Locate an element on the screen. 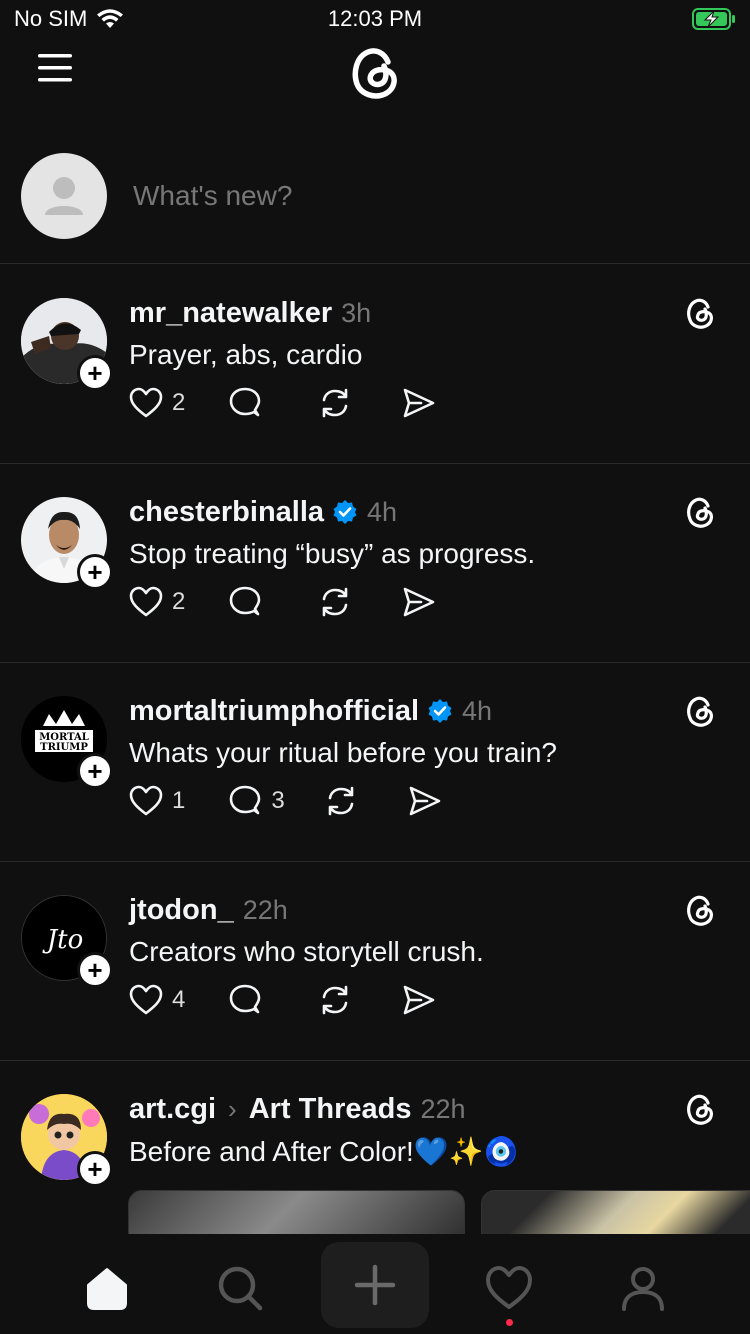 This screenshot has width=750, height=1334. like-button: 4 is located at coordinates (156, 1000).